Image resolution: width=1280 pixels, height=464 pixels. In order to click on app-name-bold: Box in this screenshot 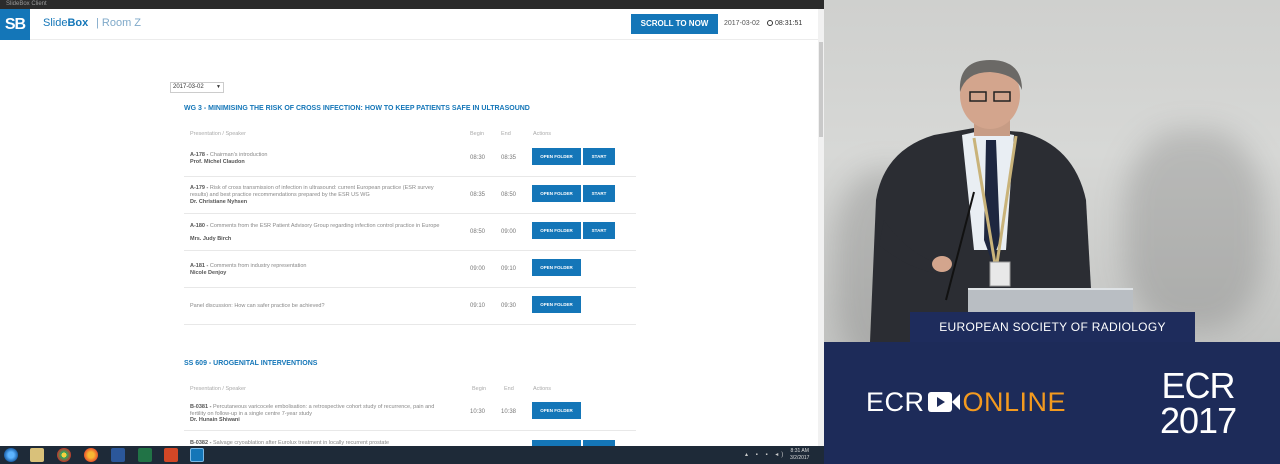, I will do `click(78, 23)`.